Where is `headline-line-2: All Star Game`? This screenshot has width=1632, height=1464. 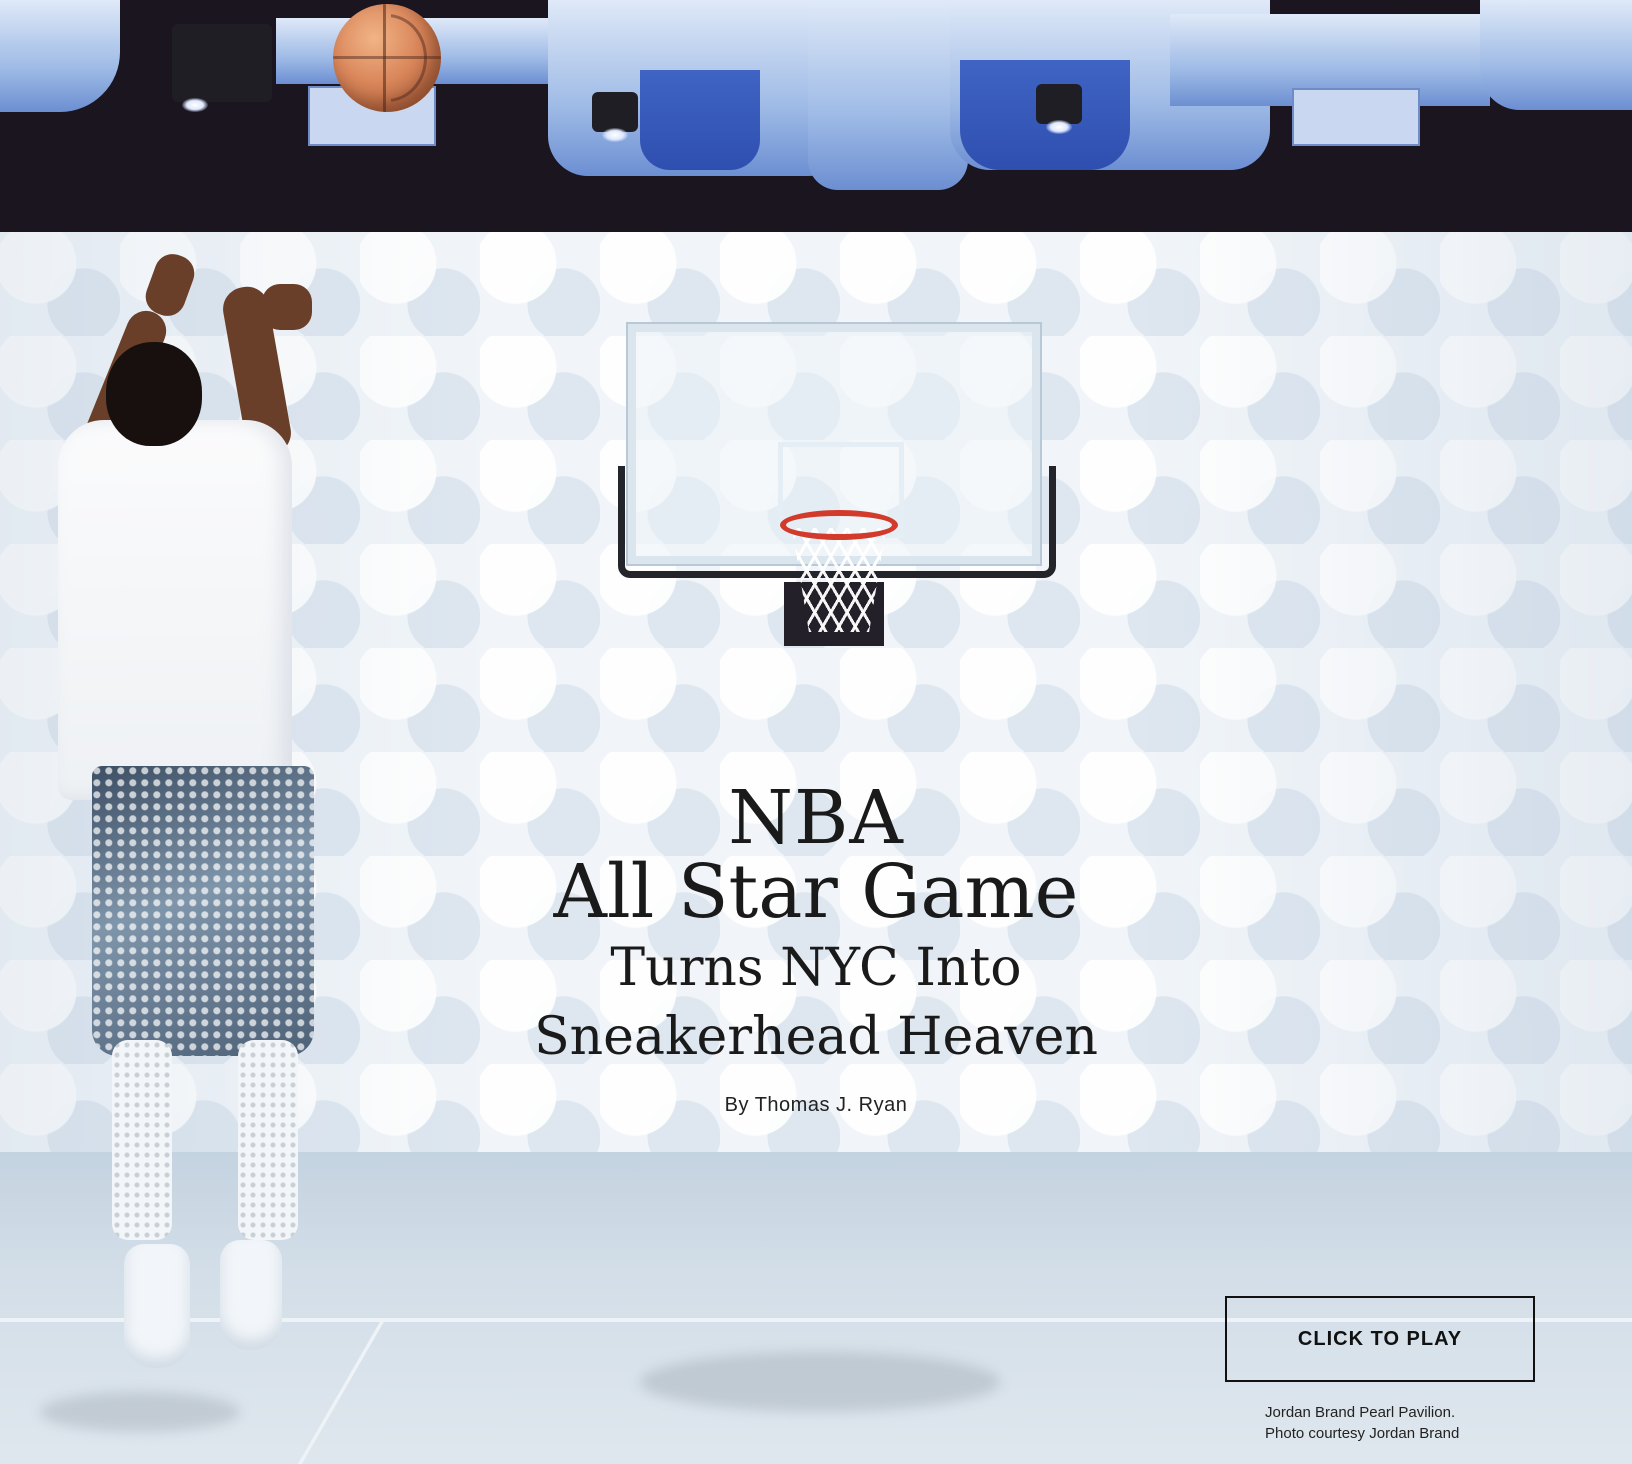
headline-line-2: All Star Game is located at coordinates (816, 892).